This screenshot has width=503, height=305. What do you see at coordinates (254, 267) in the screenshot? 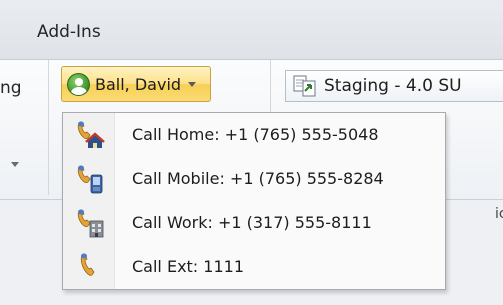
I see `menu-item-call-ext: Call Ext: 1111` at bounding box center [254, 267].